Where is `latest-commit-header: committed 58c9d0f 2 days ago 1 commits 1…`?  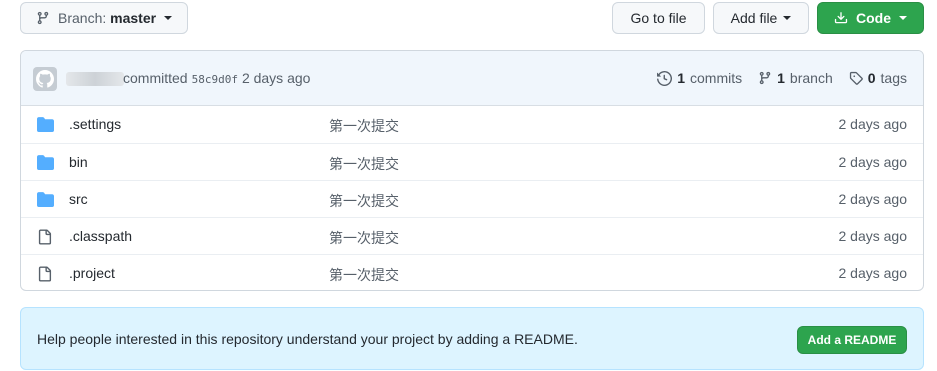 latest-commit-header: committed 58c9d0f 2 days ago 1 commits 1… is located at coordinates (472, 78).